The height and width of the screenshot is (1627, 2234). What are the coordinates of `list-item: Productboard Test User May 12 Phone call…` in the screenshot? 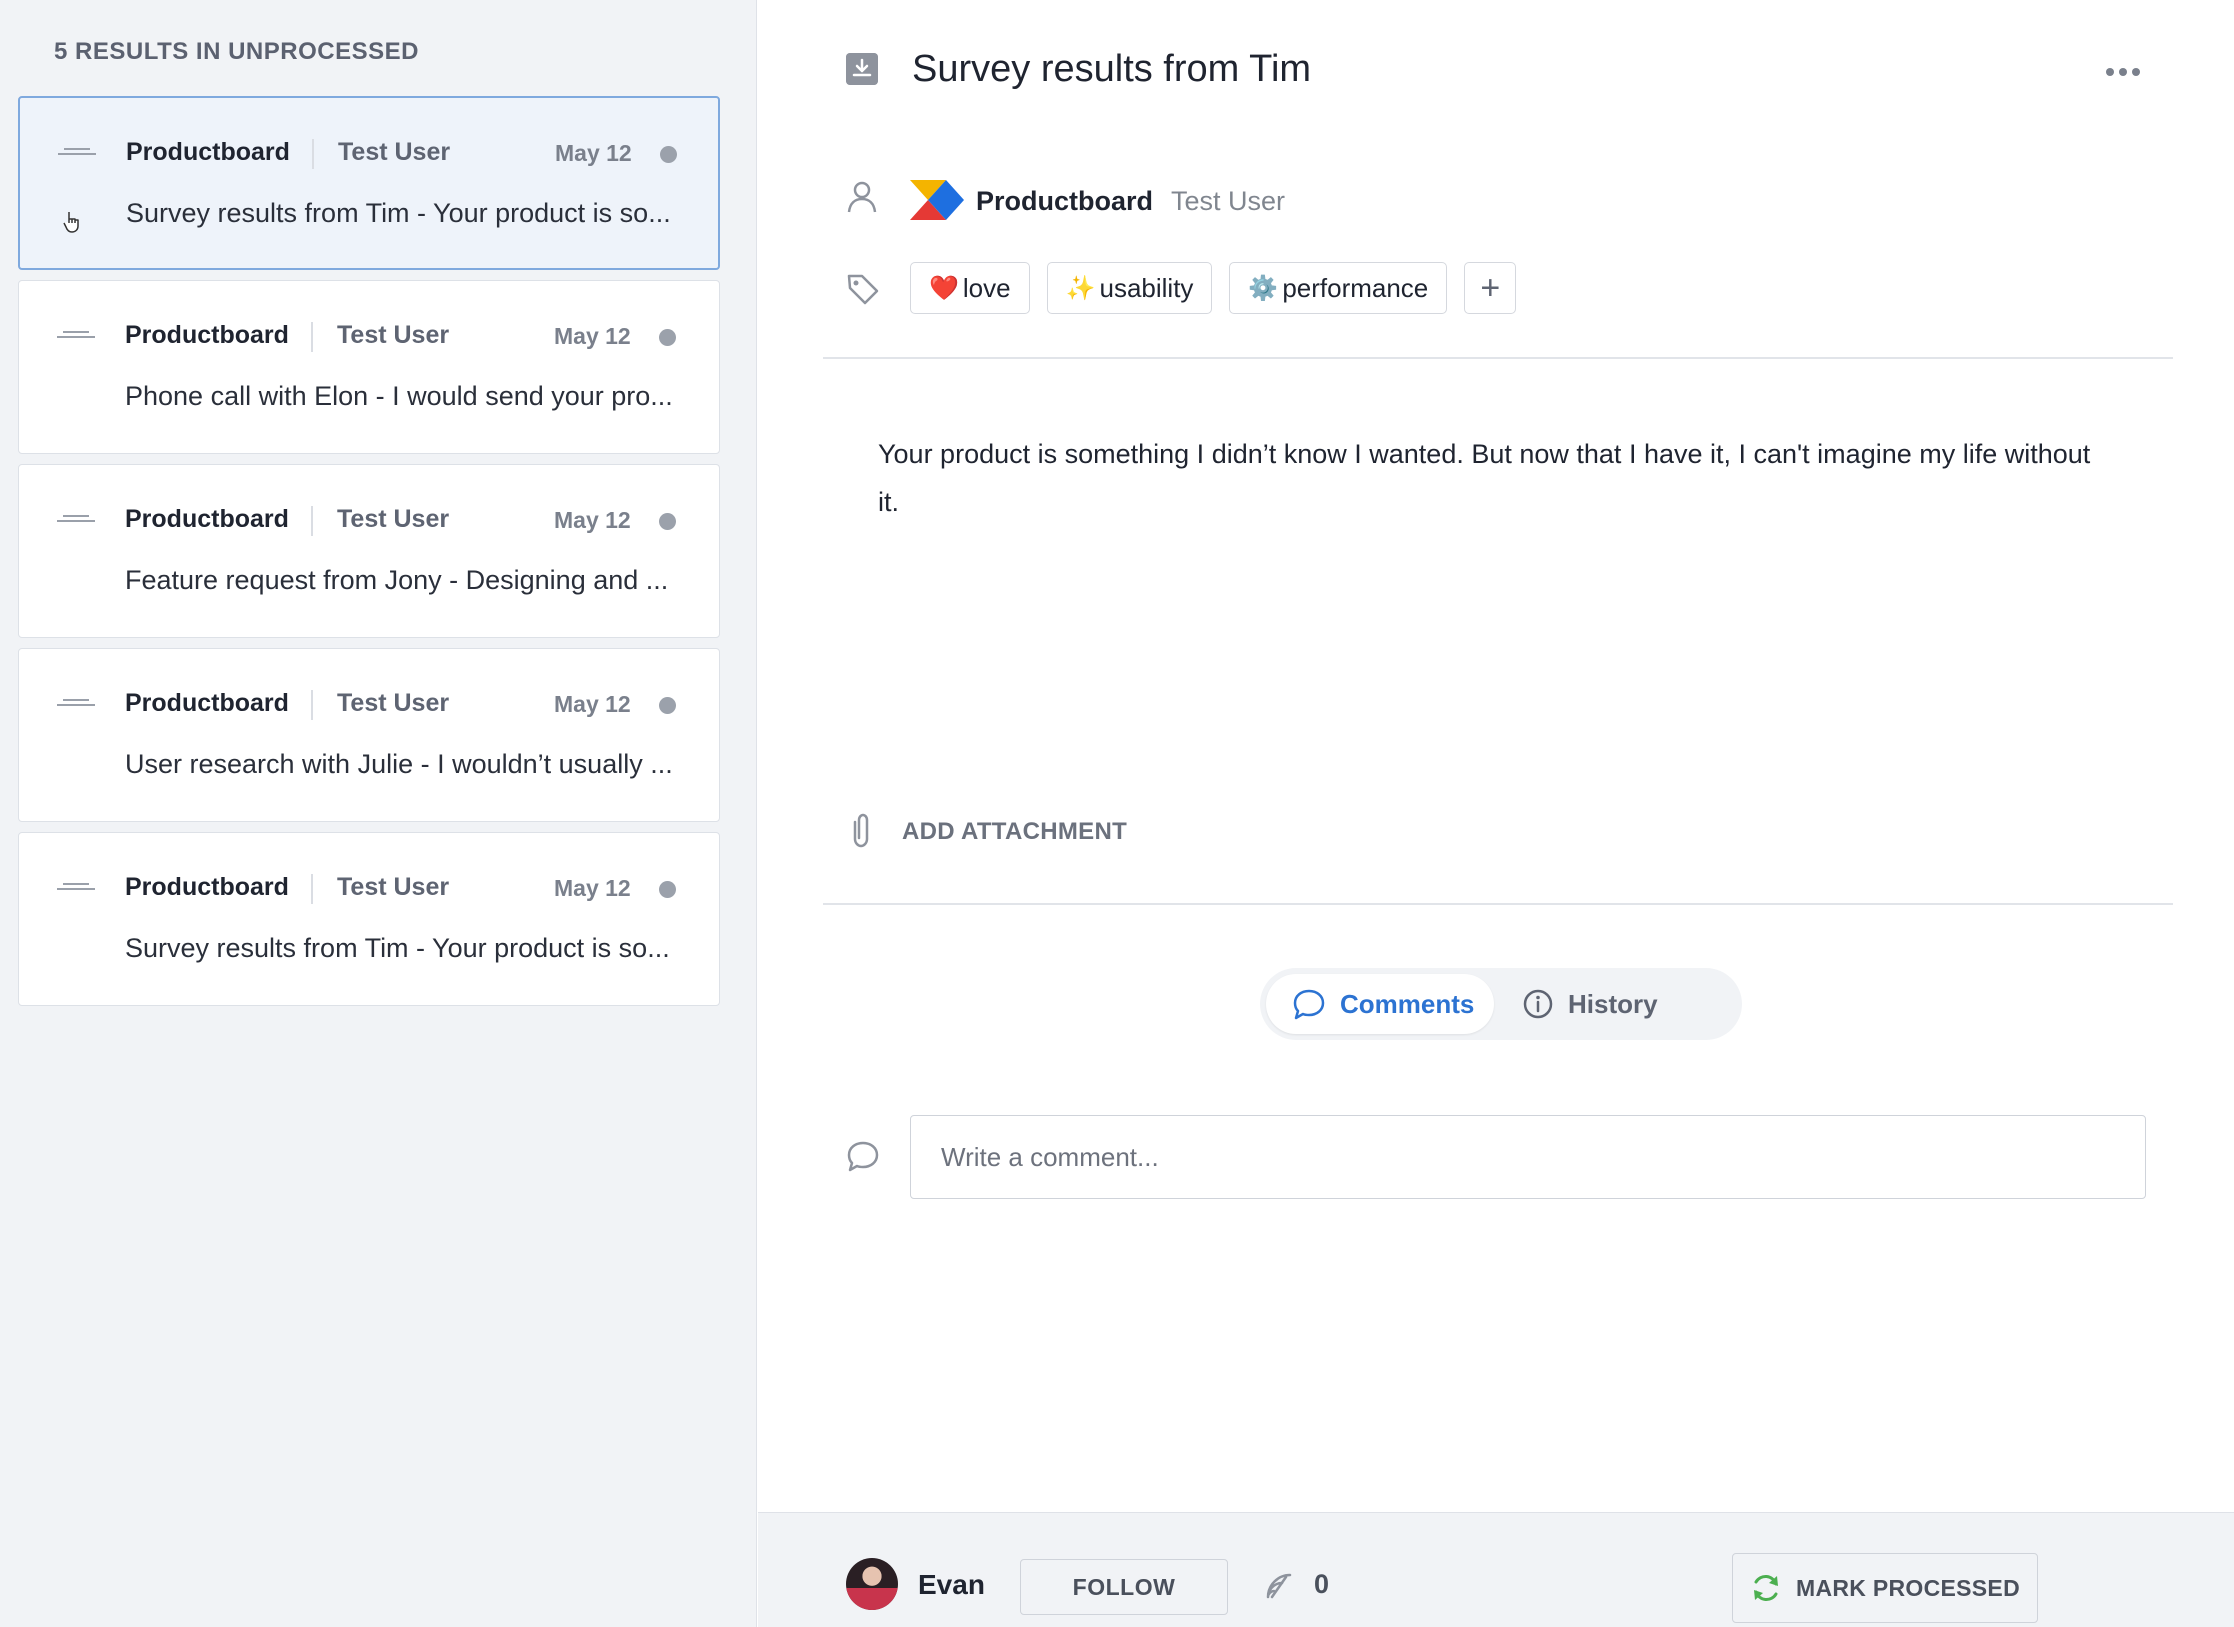 It's located at (369, 367).